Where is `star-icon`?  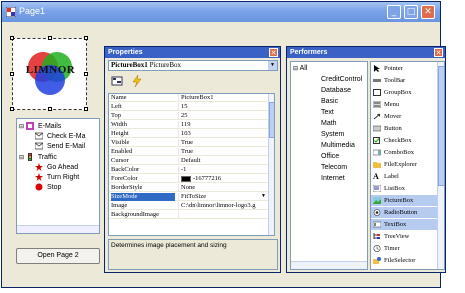
star-icon is located at coordinates (39, 177).